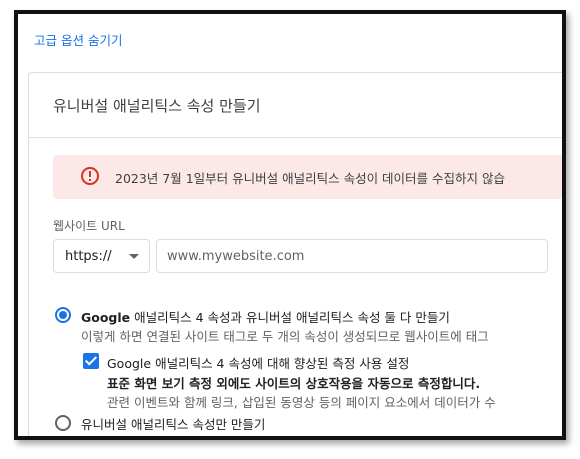 Image resolution: width=580 pixels, height=459 pixels. I want to click on hide-advanced-options-link: 고급 옵션 숨기기, so click(78, 39).